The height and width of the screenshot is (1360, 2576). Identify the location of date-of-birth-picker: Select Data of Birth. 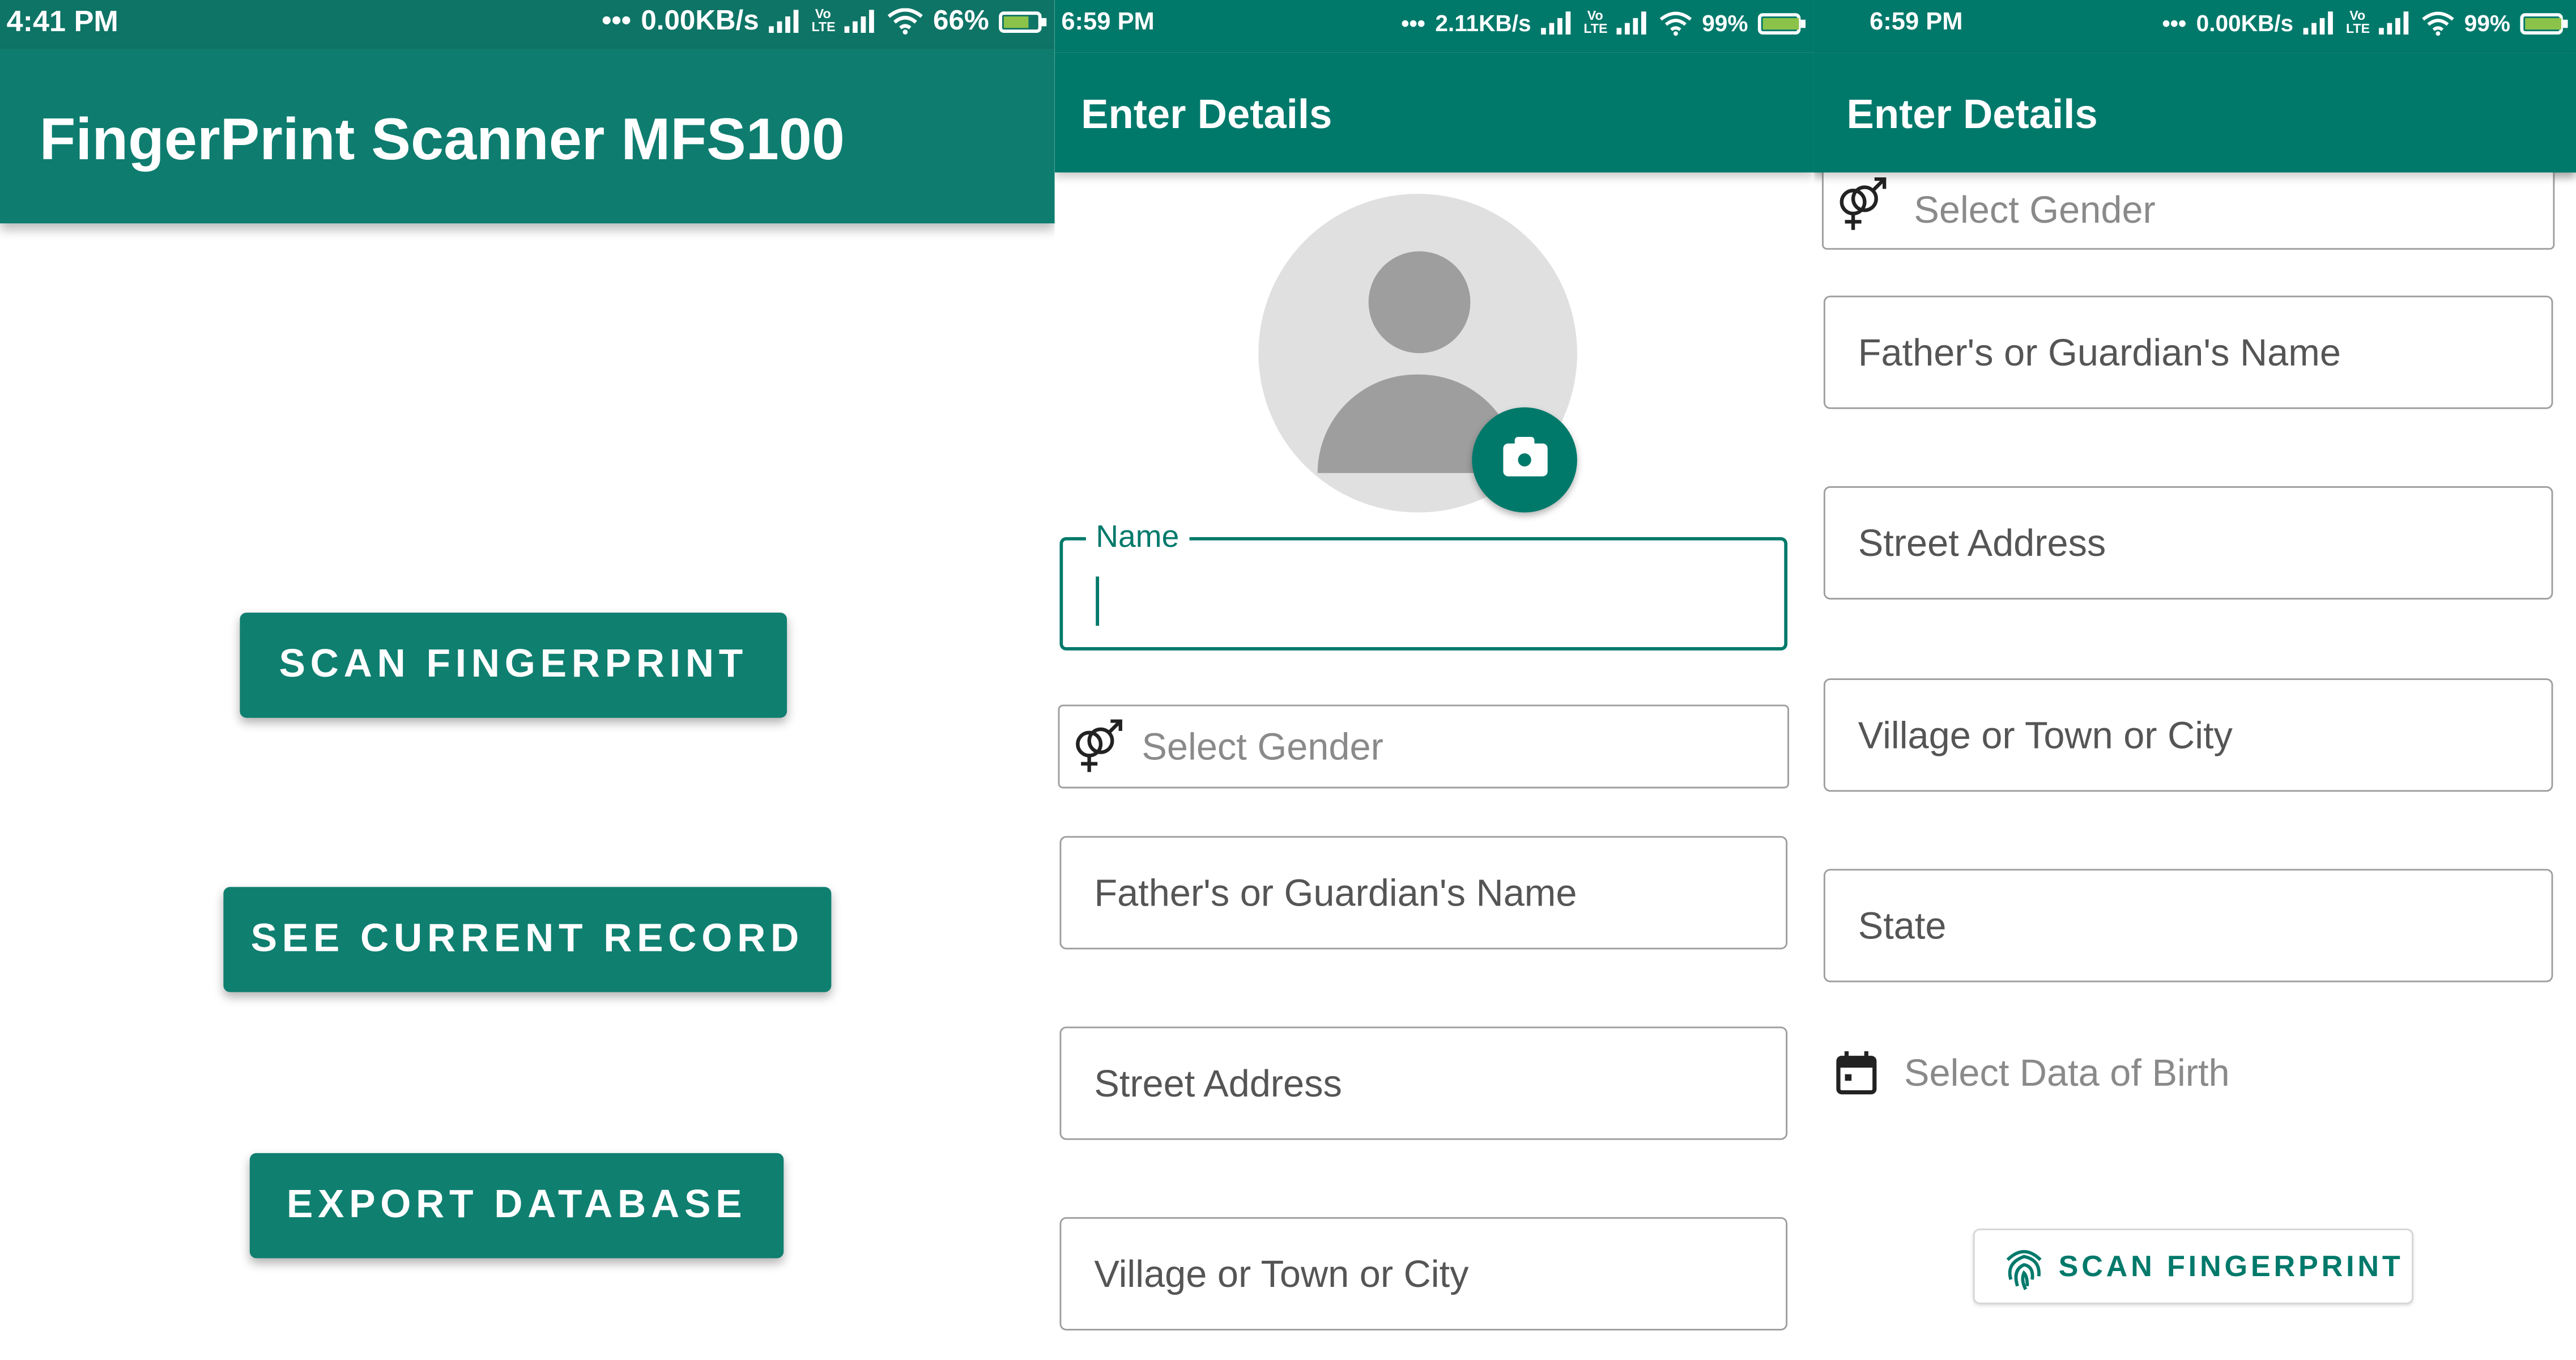
(2194, 1074).